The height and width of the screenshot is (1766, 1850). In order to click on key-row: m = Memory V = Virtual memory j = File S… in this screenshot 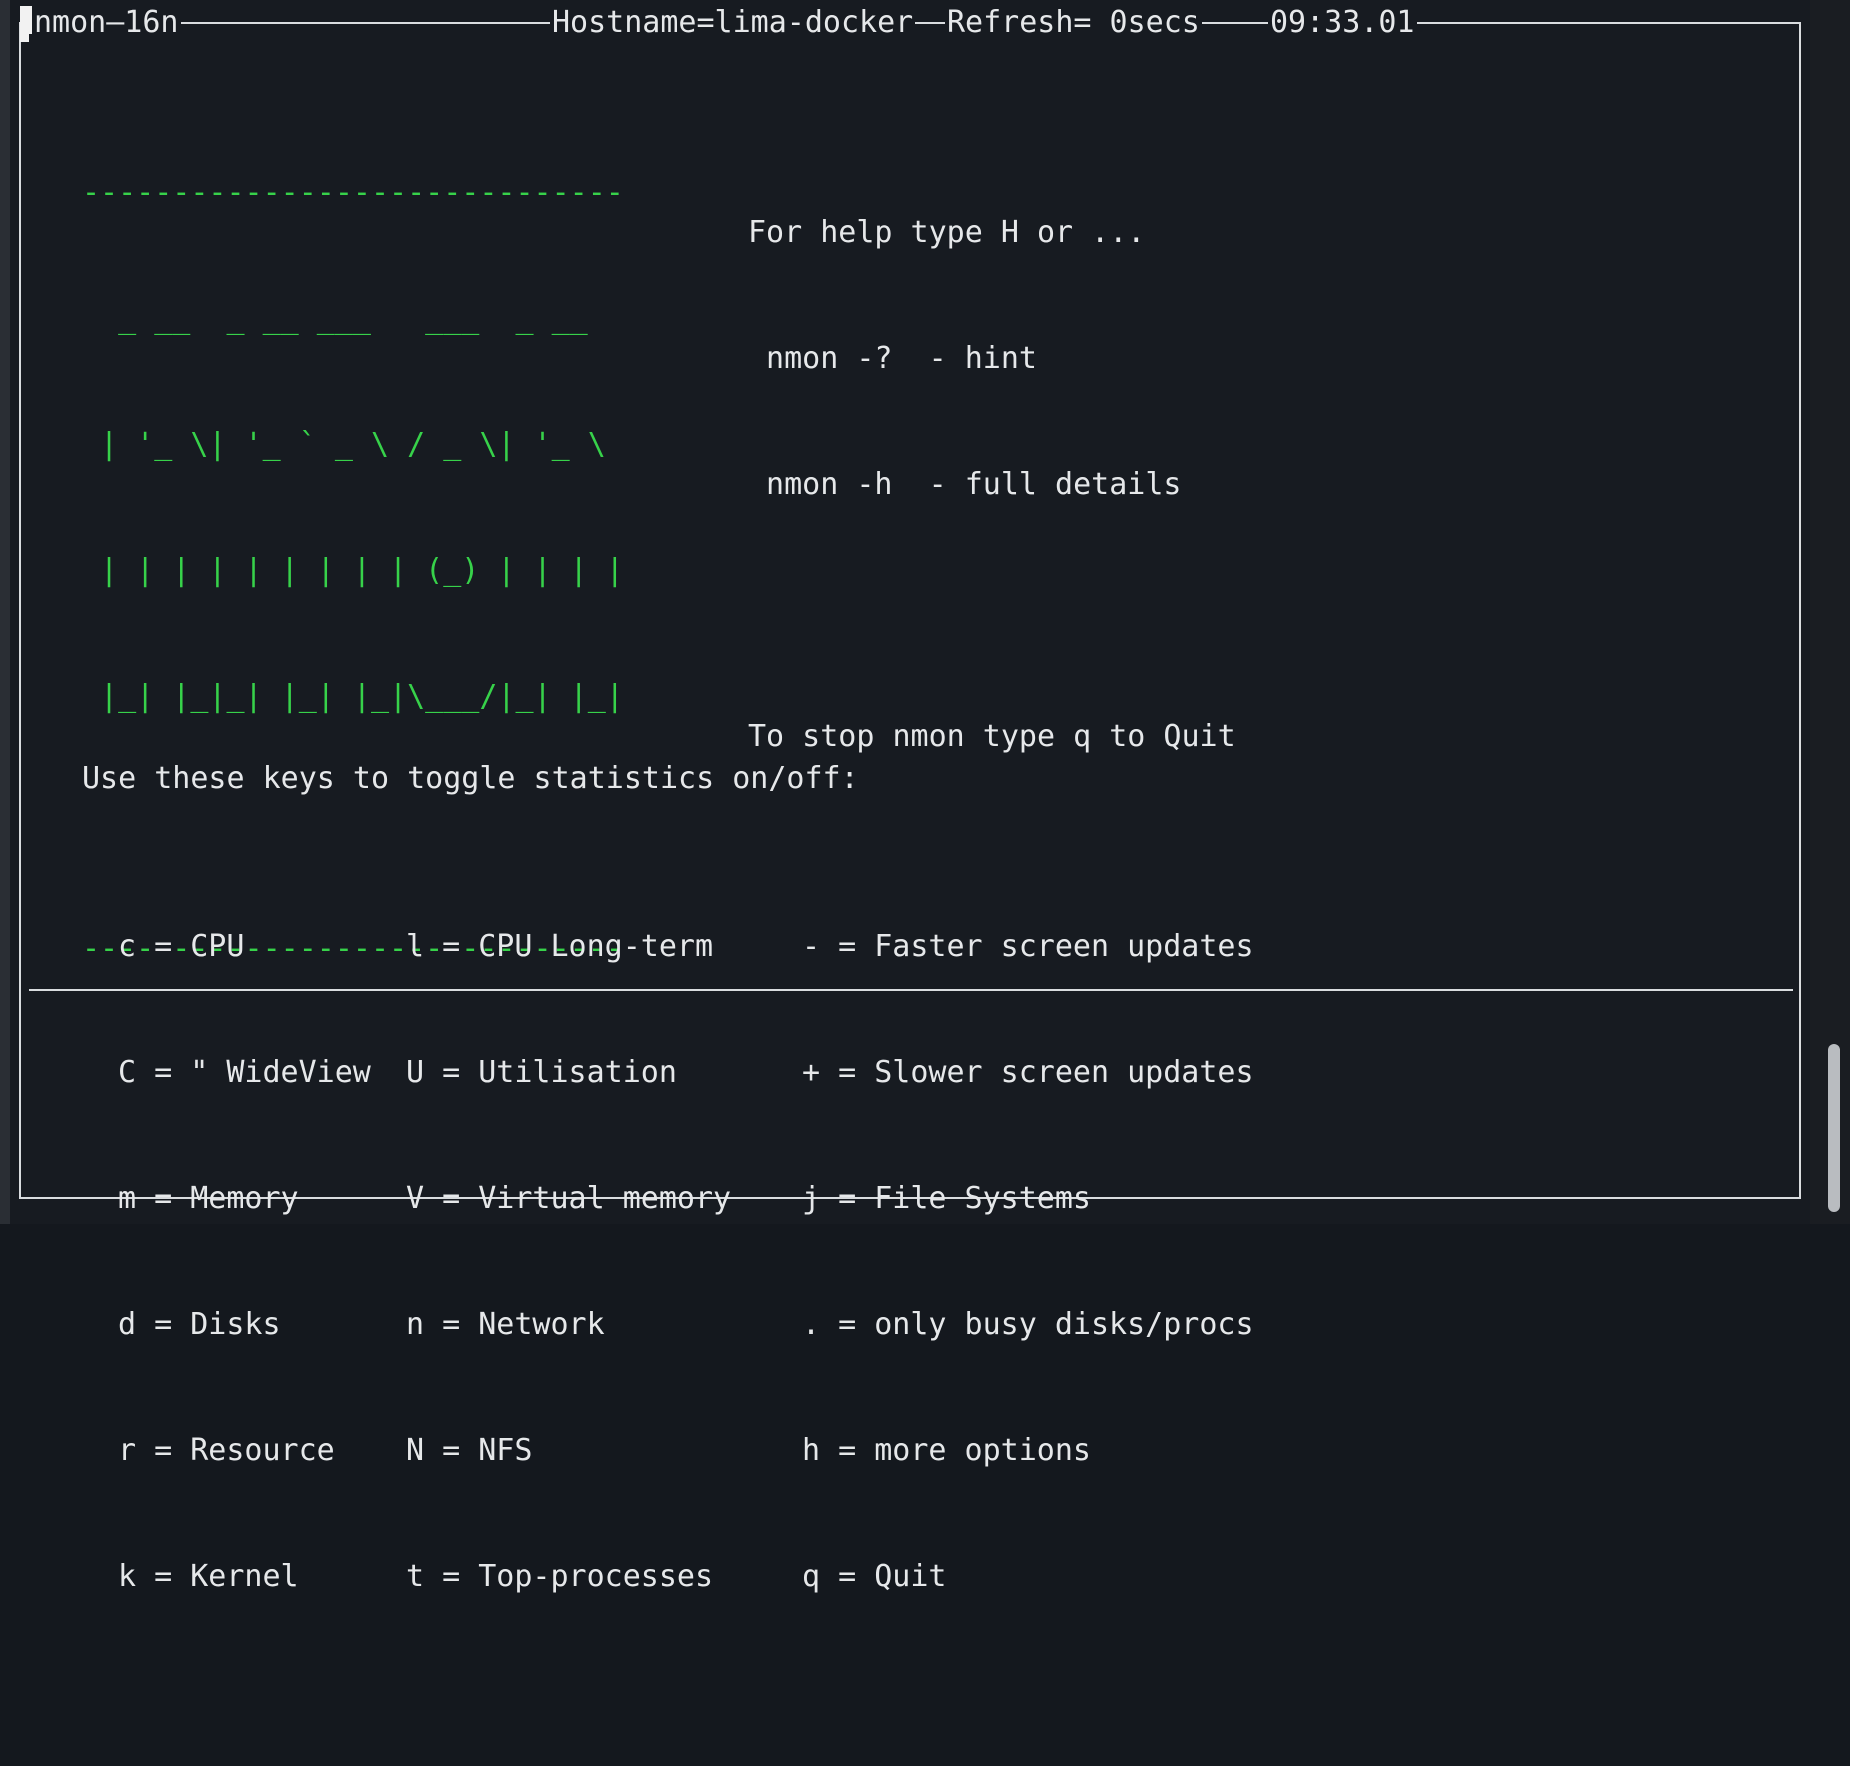, I will do `click(586, 1199)`.